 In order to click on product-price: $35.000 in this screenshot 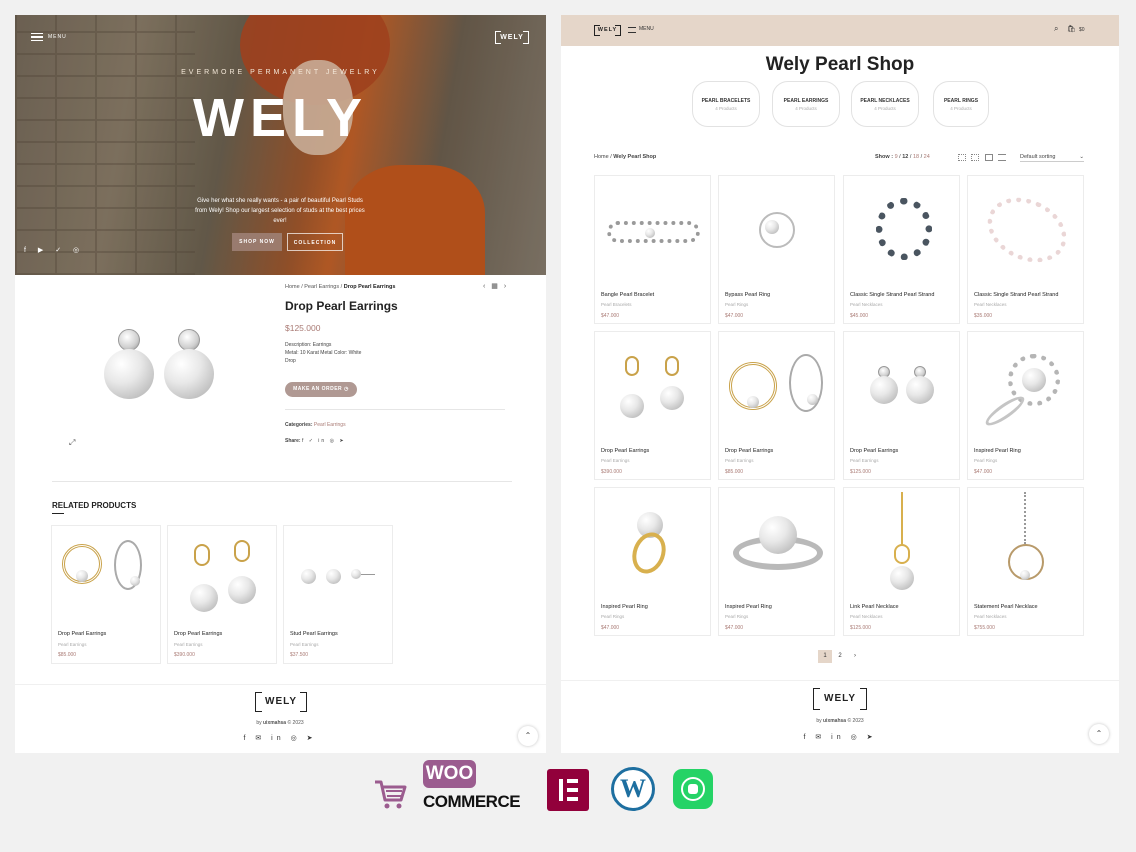, I will do `click(983, 316)`.